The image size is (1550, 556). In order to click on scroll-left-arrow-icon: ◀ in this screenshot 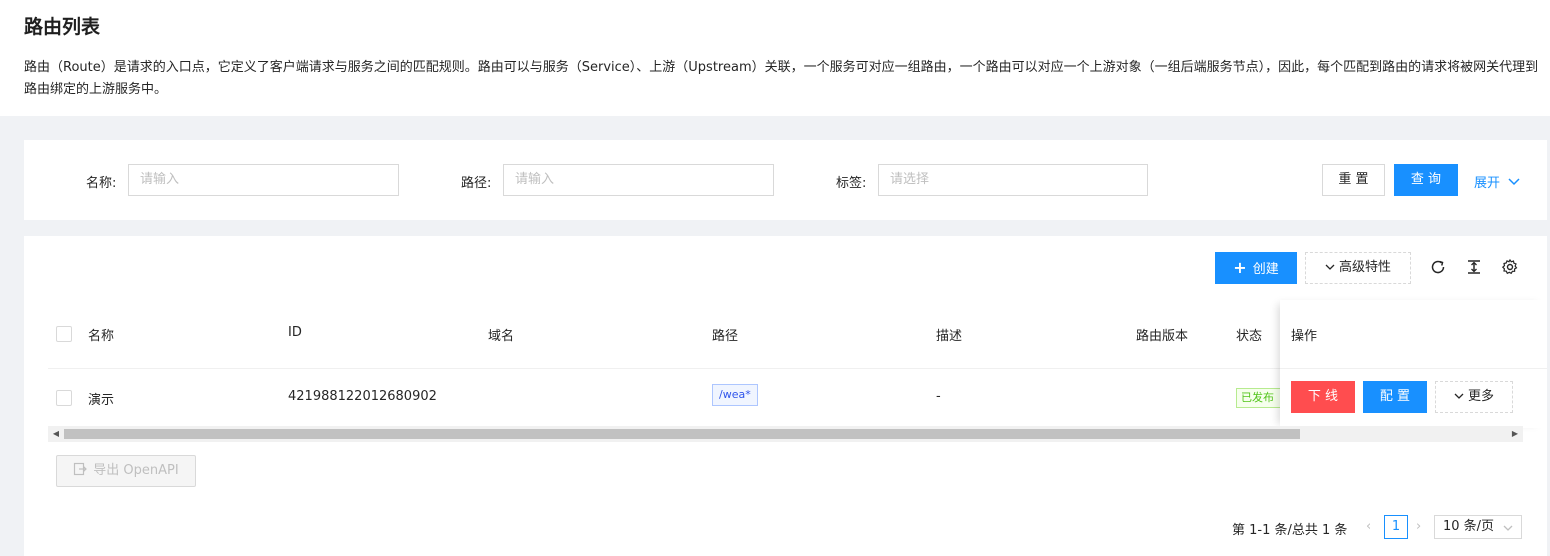, I will do `click(56, 434)`.